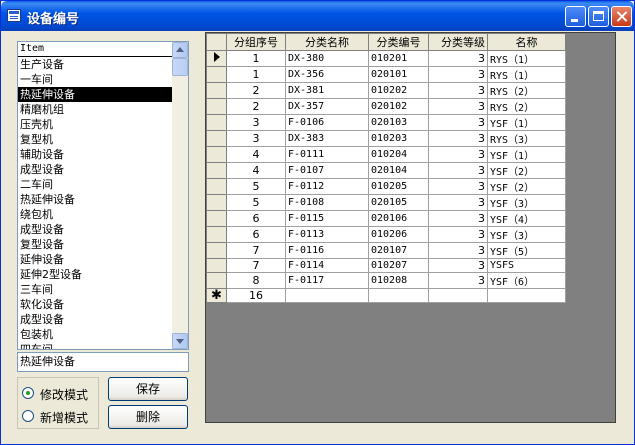 This screenshot has width=635, height=445. I want to click on table-row: 7 F-0114 010207 3 YSFS, so click(386, 265).